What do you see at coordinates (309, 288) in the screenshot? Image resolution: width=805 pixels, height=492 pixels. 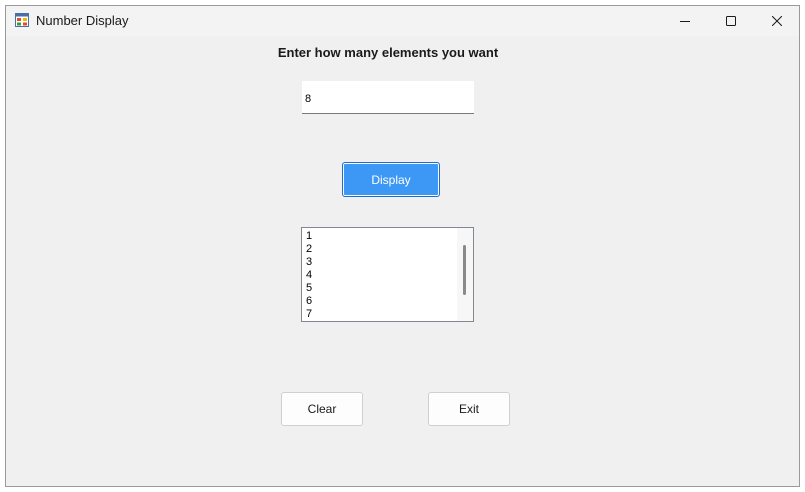 I see `list-item: 5` at bounding box center [309, 288].